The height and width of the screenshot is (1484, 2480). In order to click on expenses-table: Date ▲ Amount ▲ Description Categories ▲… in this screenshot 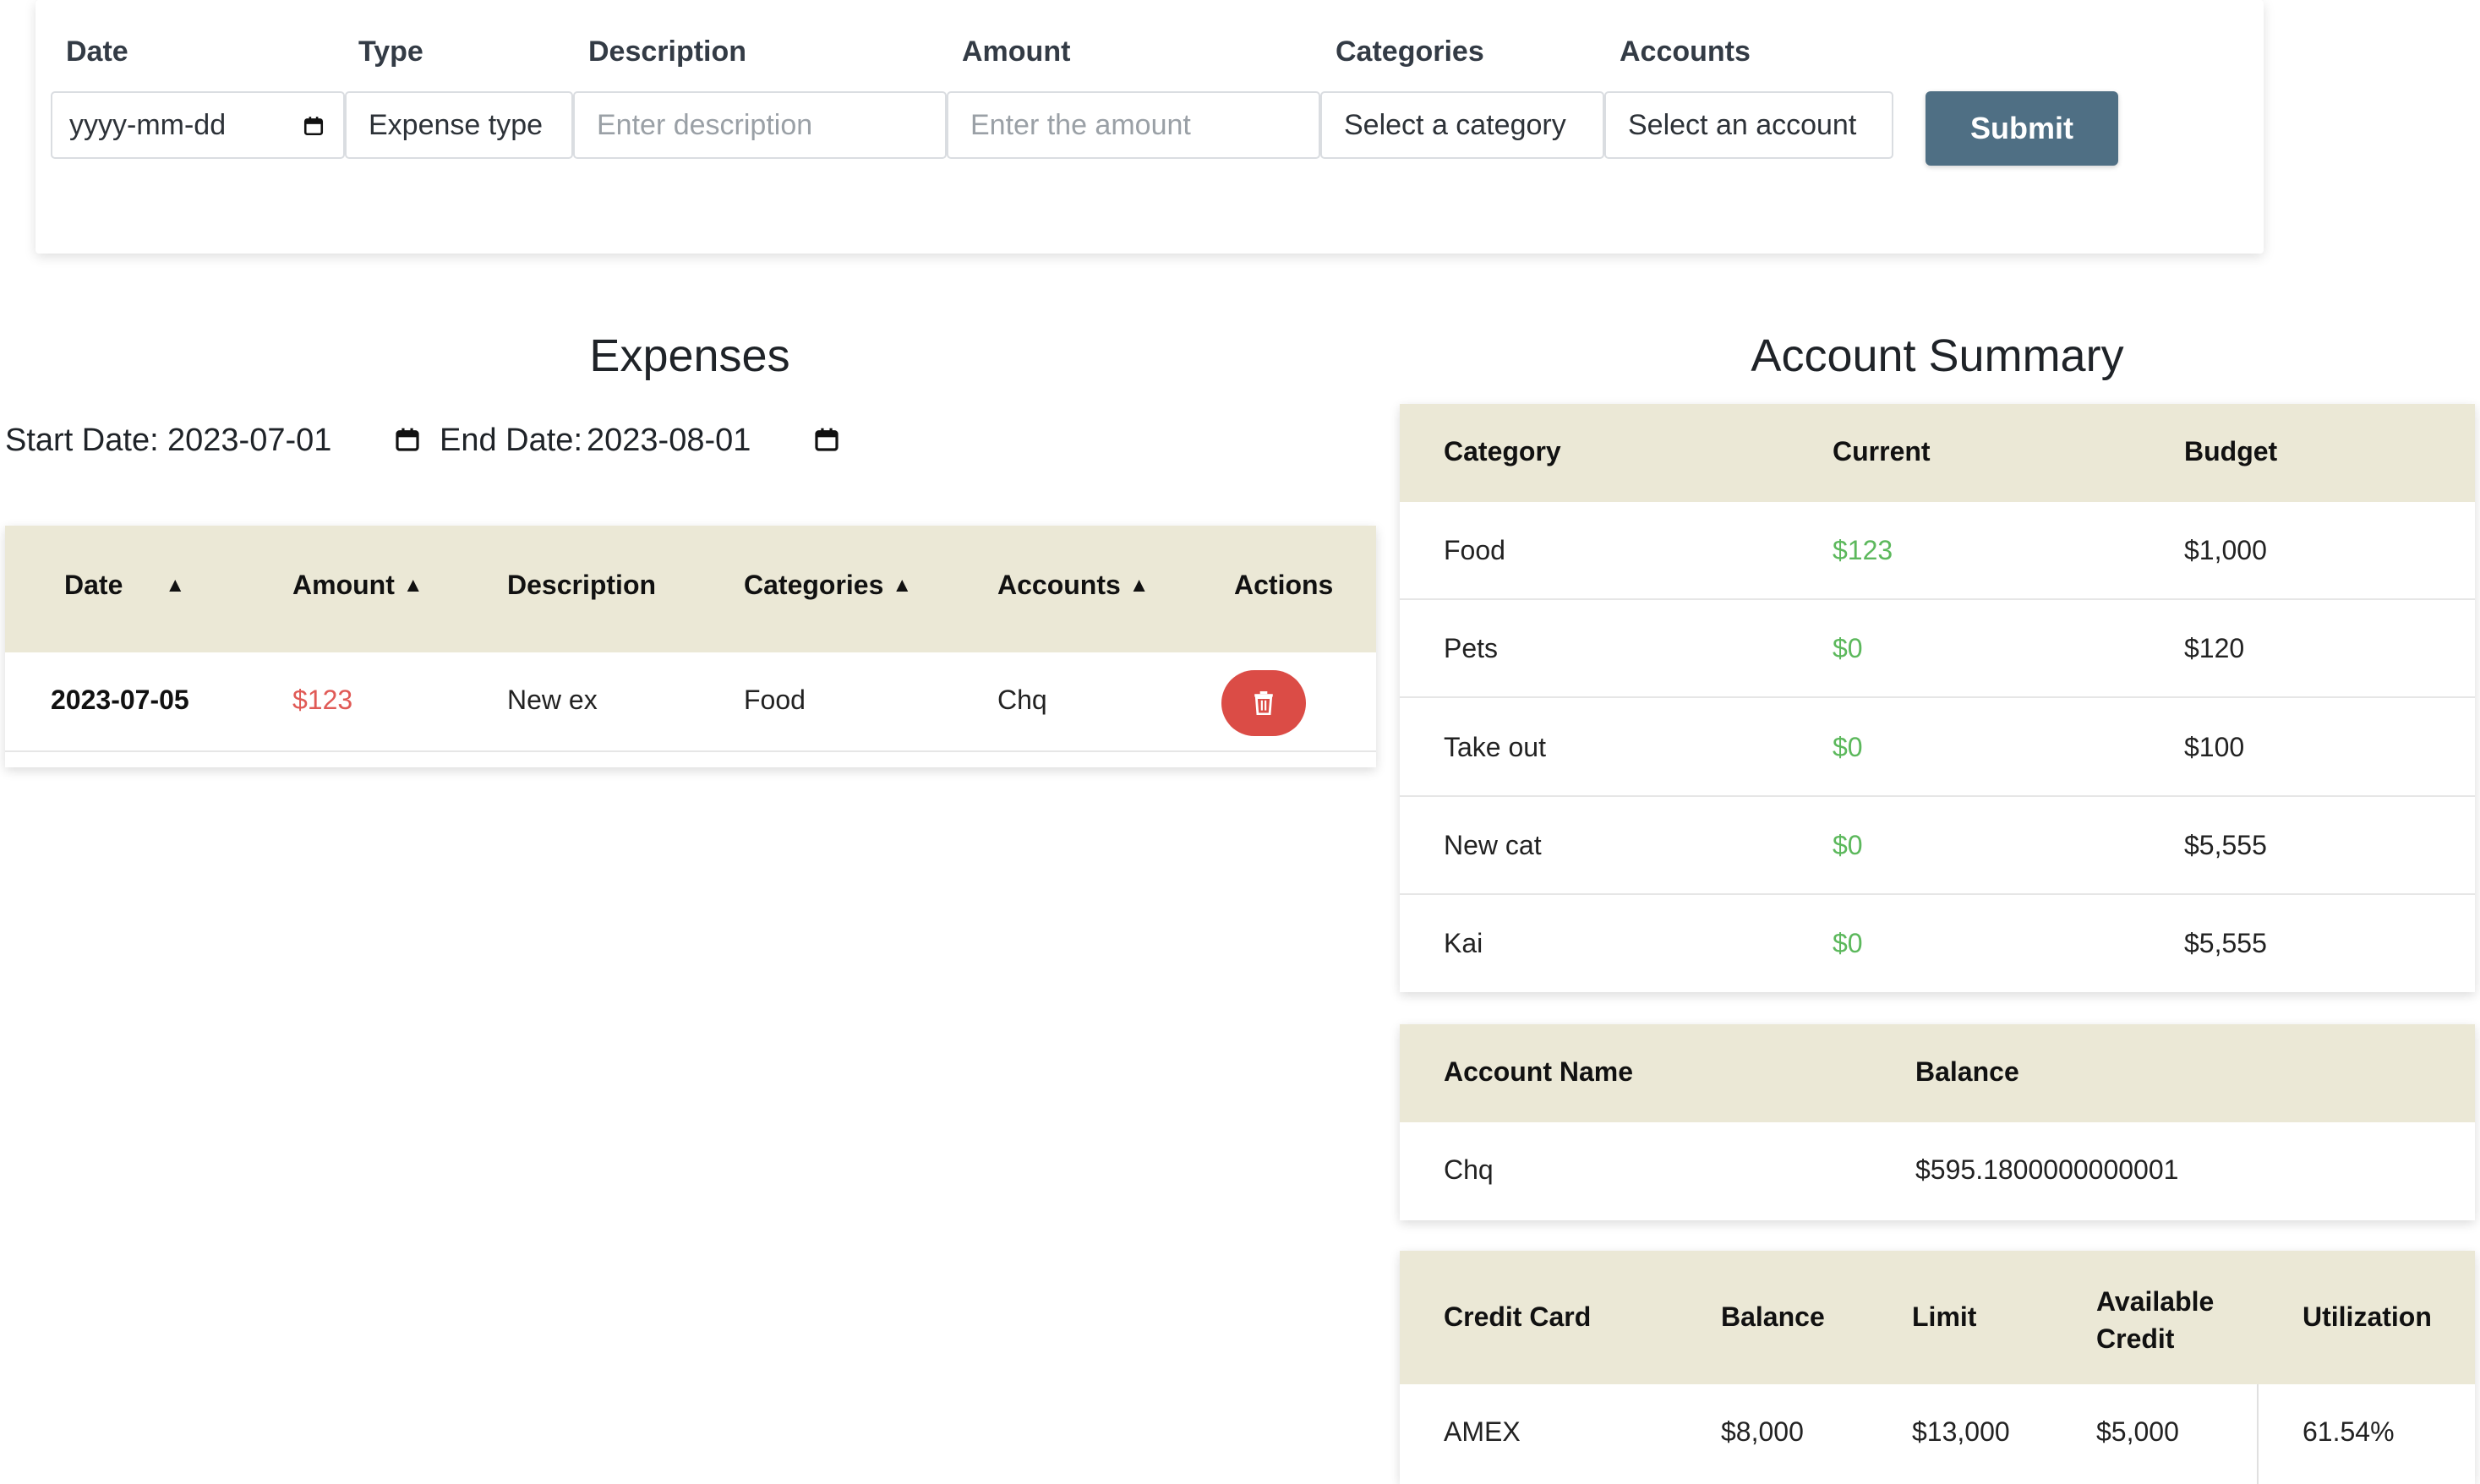, I will do `click(690, 647)`.